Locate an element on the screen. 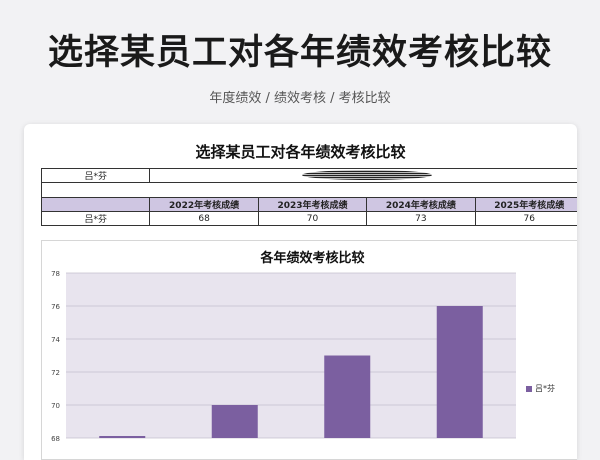 This screenshot has width=600, height=460. page-title: 选择某员工对各年绩效考核比较 is located at coordinates (299, 53).